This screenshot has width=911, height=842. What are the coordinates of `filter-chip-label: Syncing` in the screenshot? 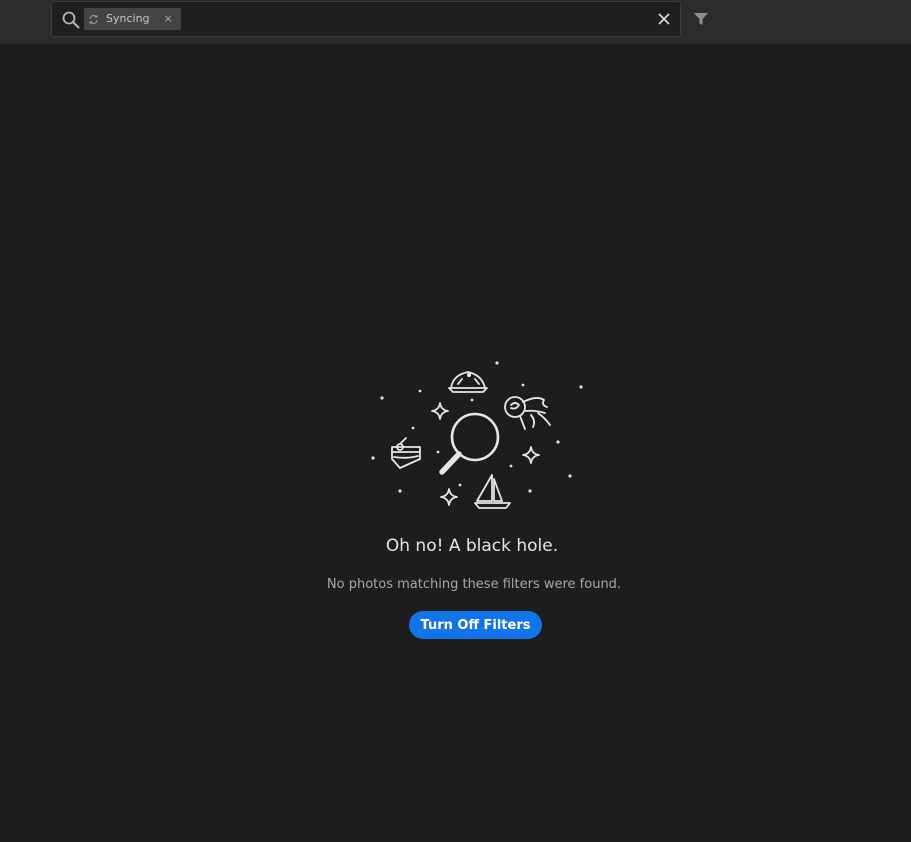 It's located at (128, 18).